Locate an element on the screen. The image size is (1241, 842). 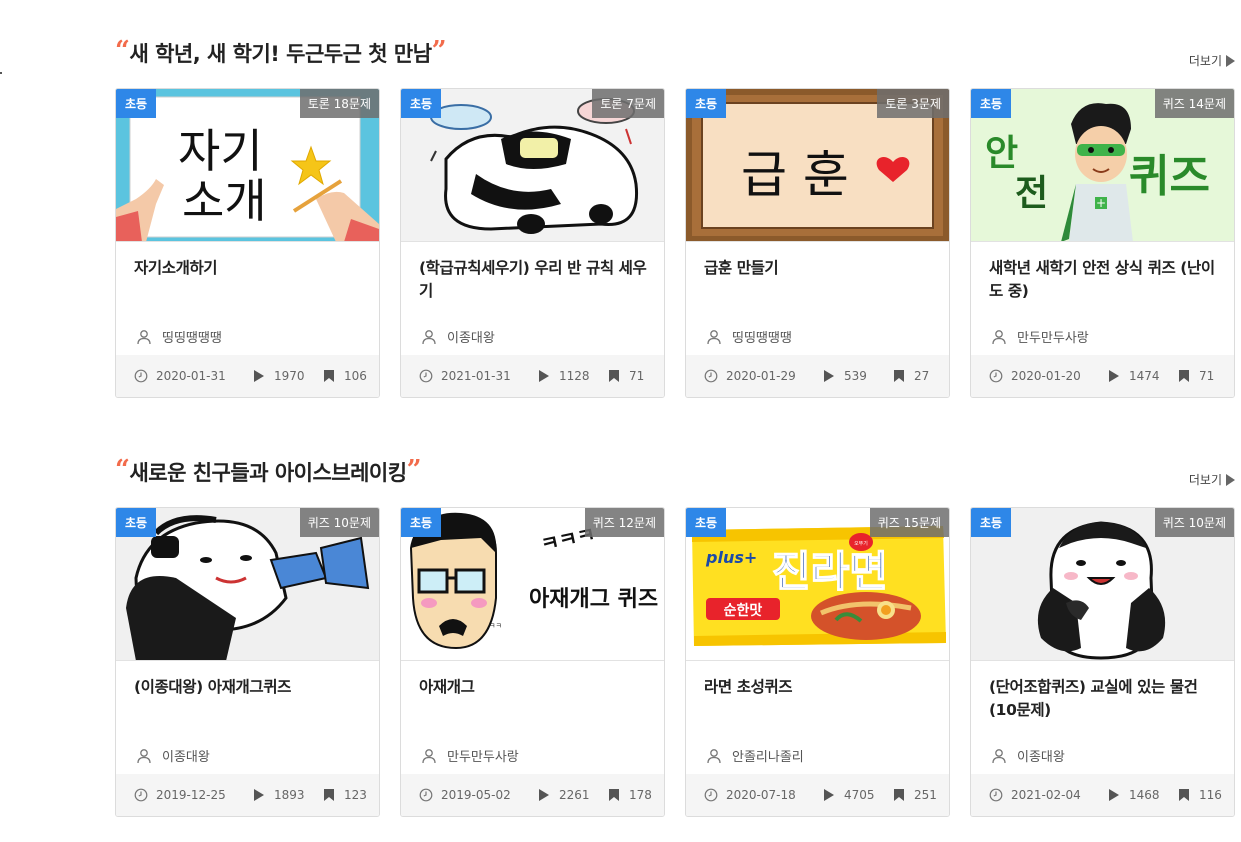
meta-views: 1893 is located at coordinates (278, 795).